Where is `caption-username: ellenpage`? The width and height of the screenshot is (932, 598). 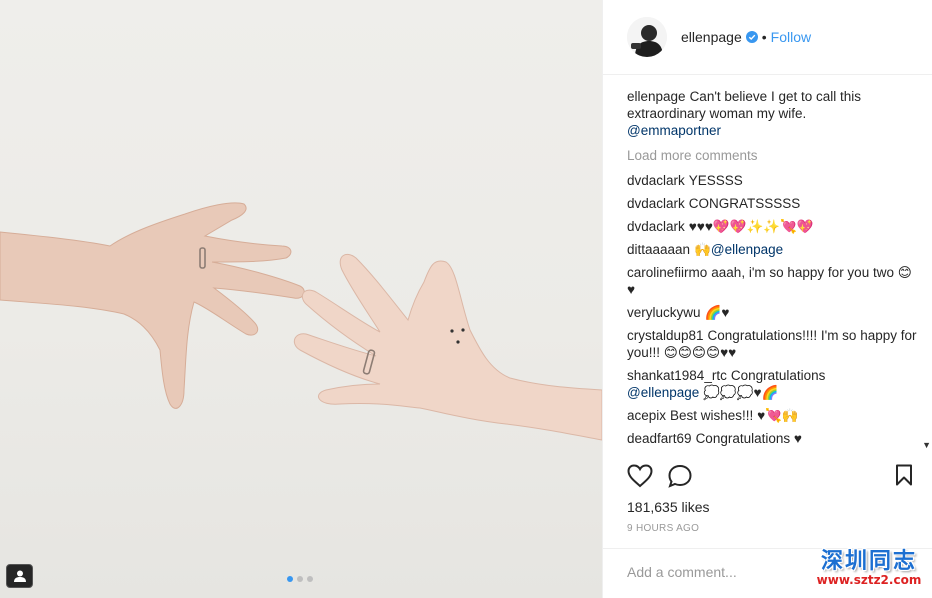
caption-username: ellenpage is located at coordinates (656, 96).